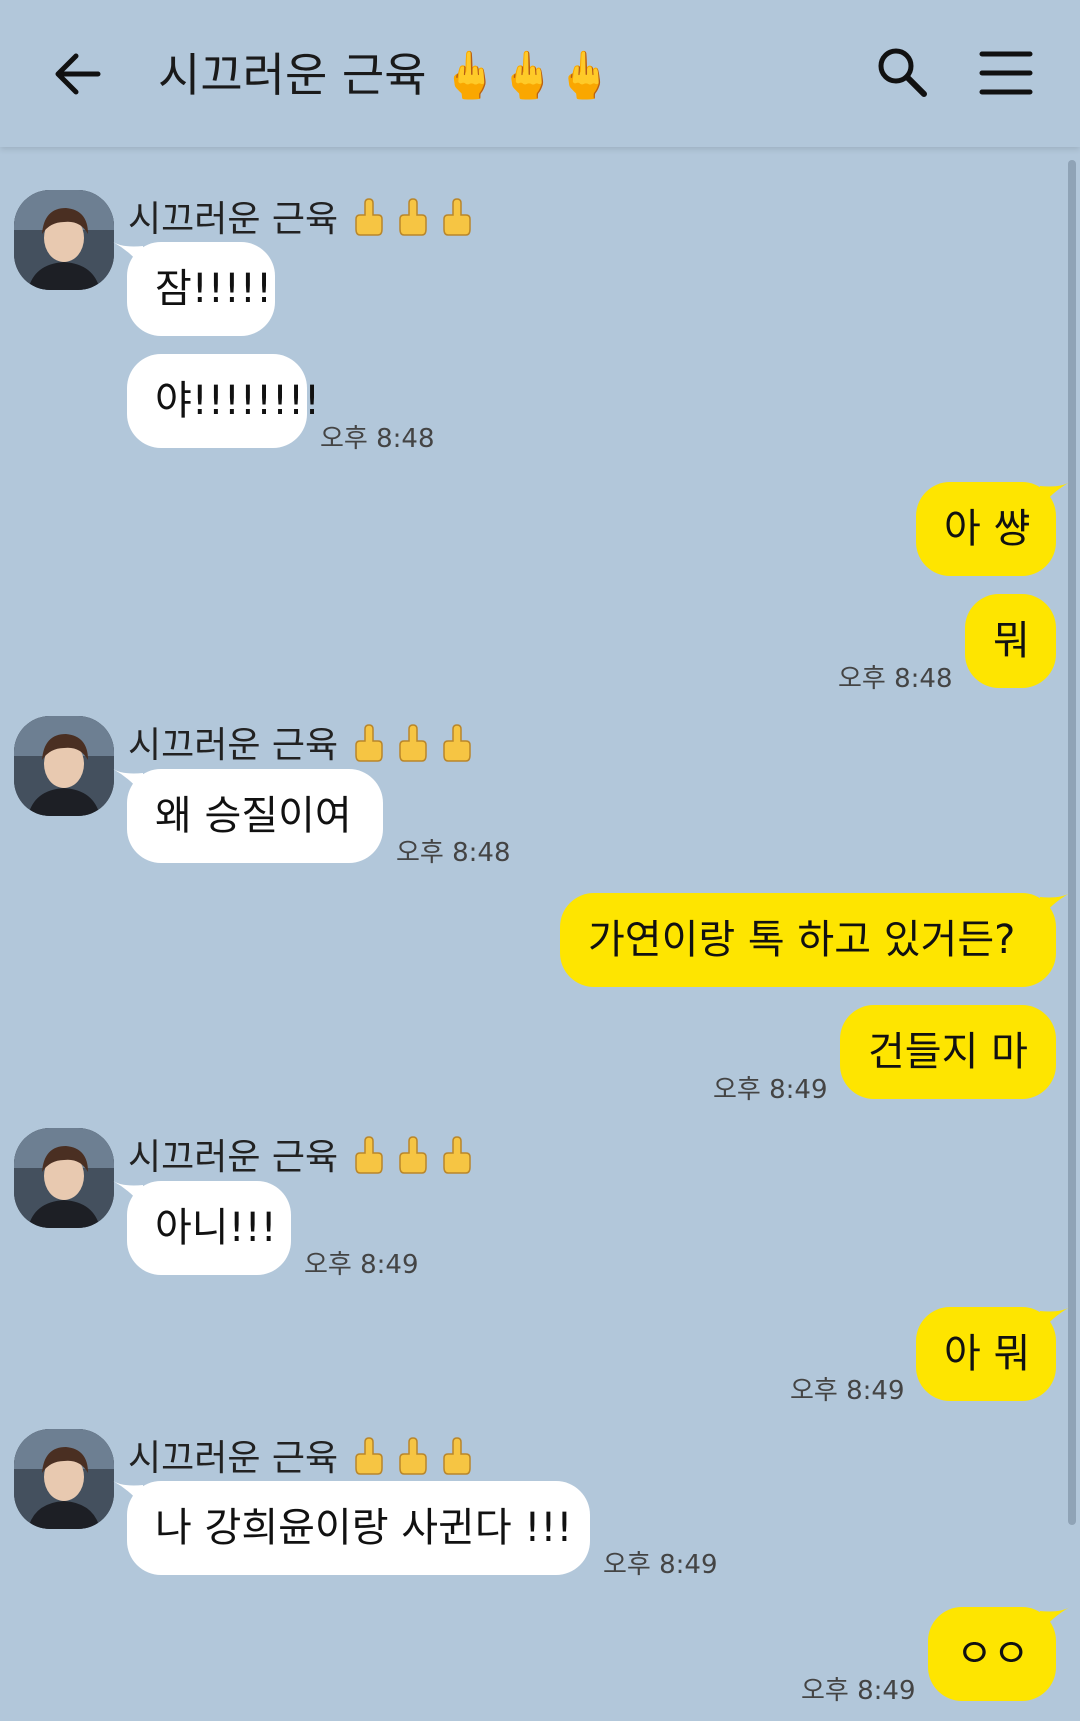 This screenshot has width=1080, height=1721. Describe the element at coordinates (987, 1354) in the screenshot. I see `message-text: 아 뭐` at that location.